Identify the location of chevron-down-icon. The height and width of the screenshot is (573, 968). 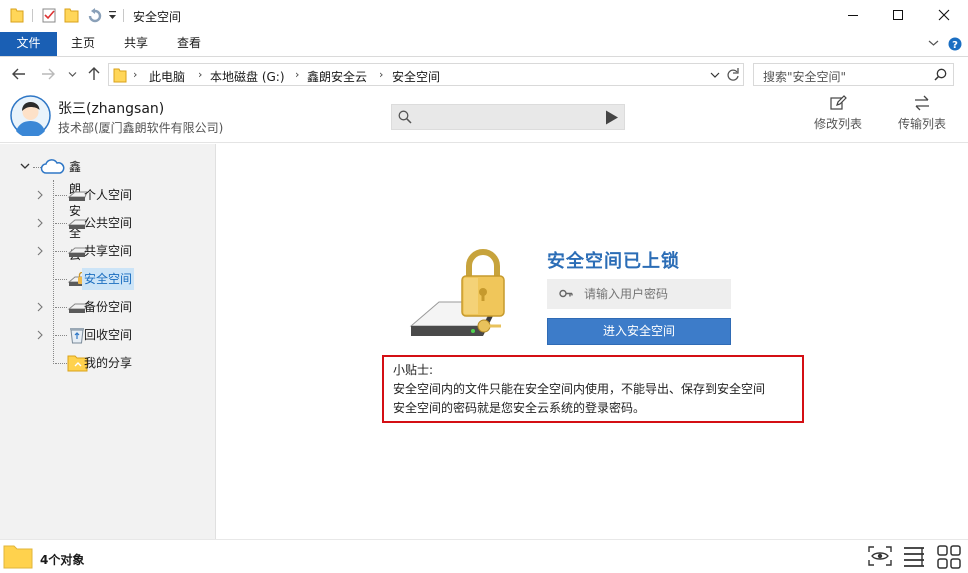
(25, 166).